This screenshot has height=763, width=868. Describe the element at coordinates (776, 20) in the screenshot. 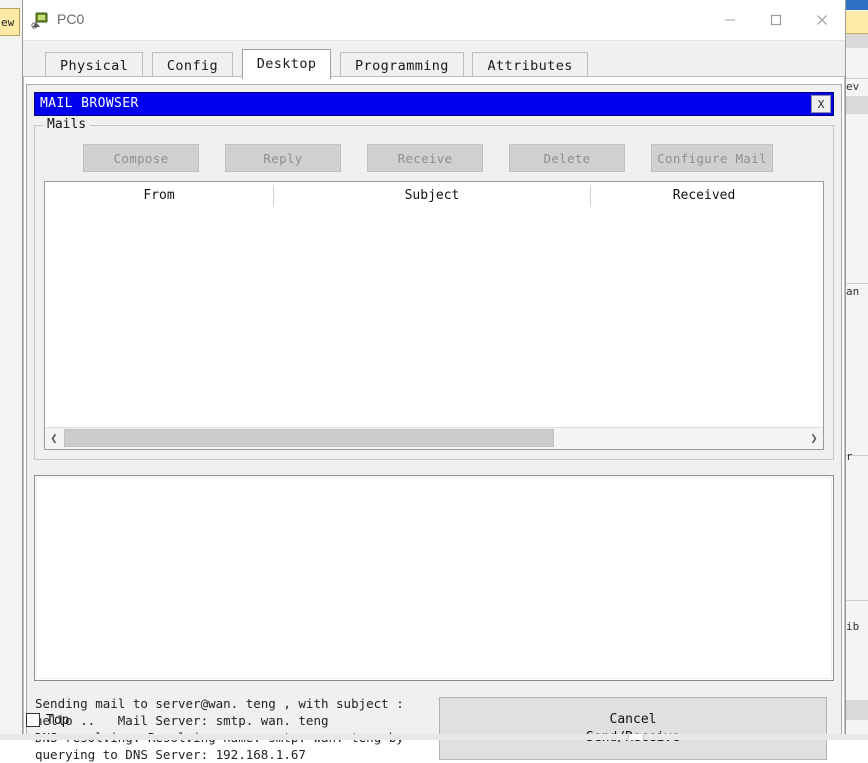

I see `maximize-icon` at that location.